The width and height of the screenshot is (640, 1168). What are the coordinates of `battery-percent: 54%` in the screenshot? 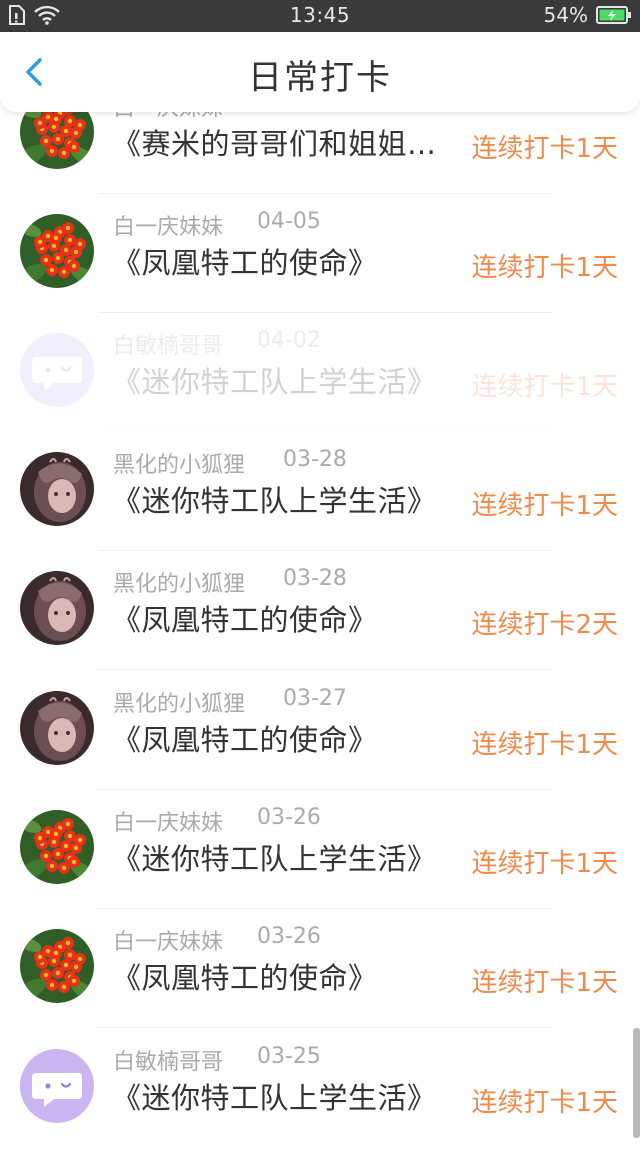 It's located at (565, 15).